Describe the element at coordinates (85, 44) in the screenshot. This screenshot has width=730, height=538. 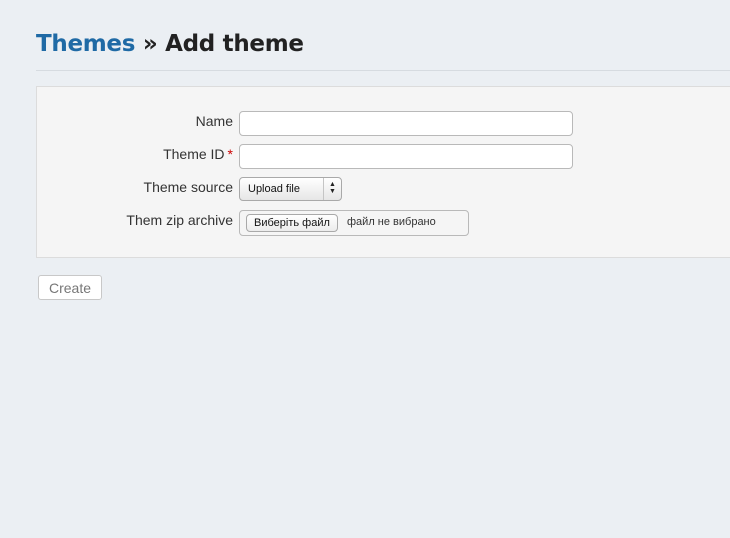
I see `breadcrumb-themes-link: Themes` at that location.